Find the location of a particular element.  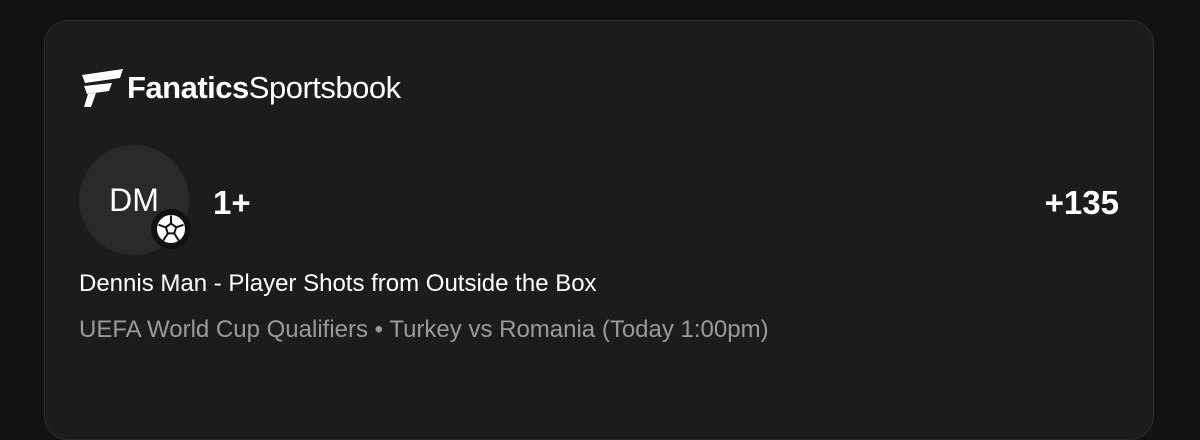

matchup-time: Turkey vs Romania (Today 1:00pm) is located at coordinates (579, 329).